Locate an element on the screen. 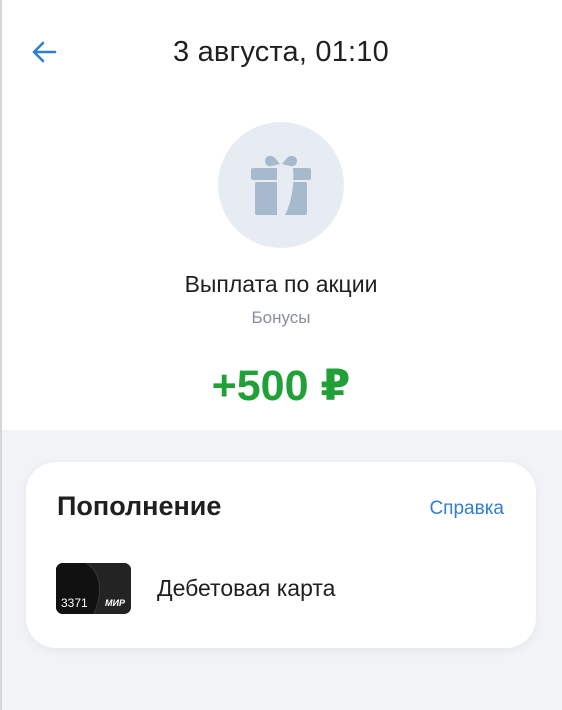 The width and height of the screenshot is (562, 710). header: 3 августа, 01:10 is located at coordinates (281, 52).